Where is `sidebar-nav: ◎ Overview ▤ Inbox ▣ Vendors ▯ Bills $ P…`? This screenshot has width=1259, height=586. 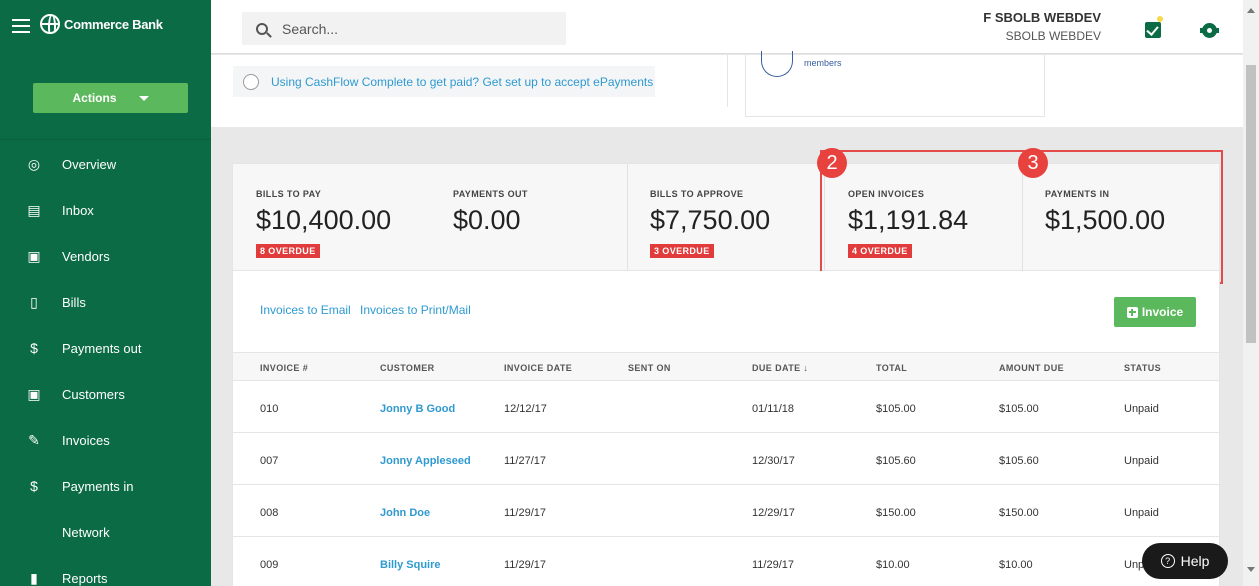
sidebar-nav: ◎ Overview ▤ Inbox ▣ Vendors ▯ Bills $ P… is located at coordinates (105, 363).